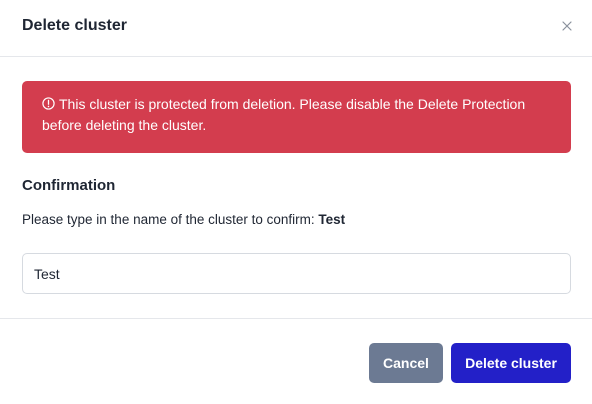 The image size is (592, 404). Describe the element at coordinates (74, 25) in the screenshot. I see `dialog-title: Delete cluster` at that location.